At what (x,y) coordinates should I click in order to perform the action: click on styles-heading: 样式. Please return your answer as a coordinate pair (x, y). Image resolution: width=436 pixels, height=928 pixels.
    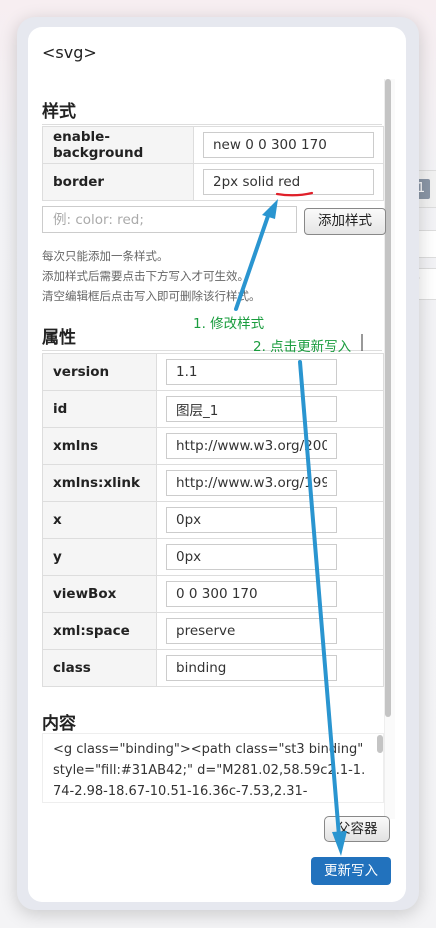
    Looking at the image, I should click on (59, 112).